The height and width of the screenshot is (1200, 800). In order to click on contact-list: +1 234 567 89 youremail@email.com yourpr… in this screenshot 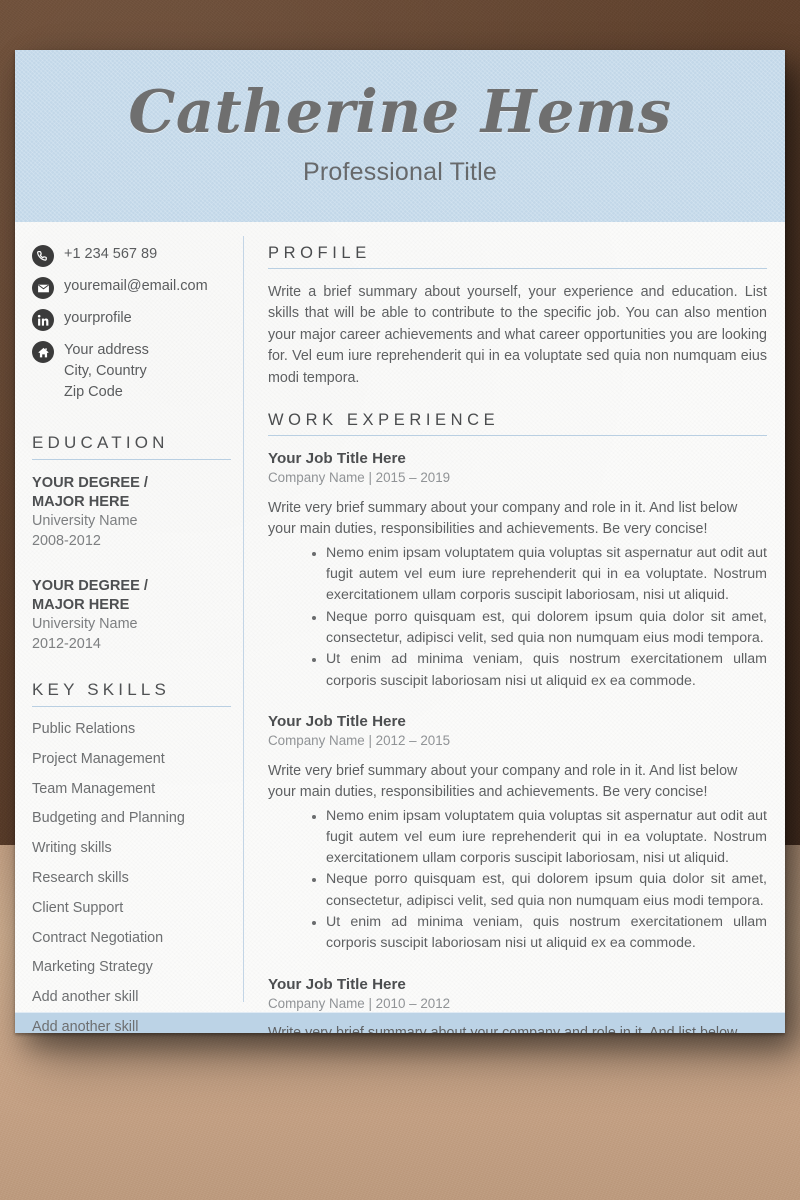, I will do `click(131, 323)`.